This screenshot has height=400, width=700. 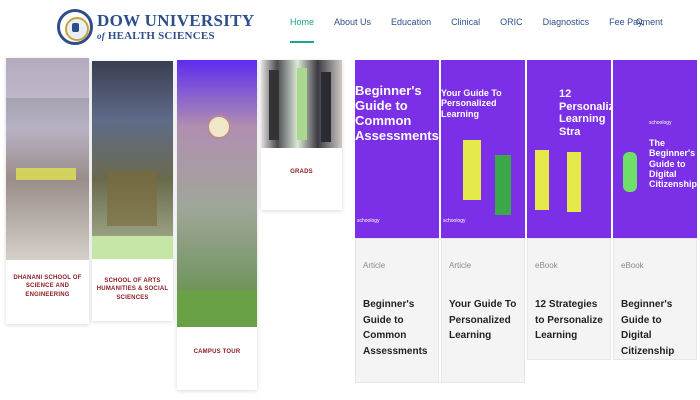 I want to click on logo-line2: of HEALTH SCIENCES, so click(x=175, y=36).